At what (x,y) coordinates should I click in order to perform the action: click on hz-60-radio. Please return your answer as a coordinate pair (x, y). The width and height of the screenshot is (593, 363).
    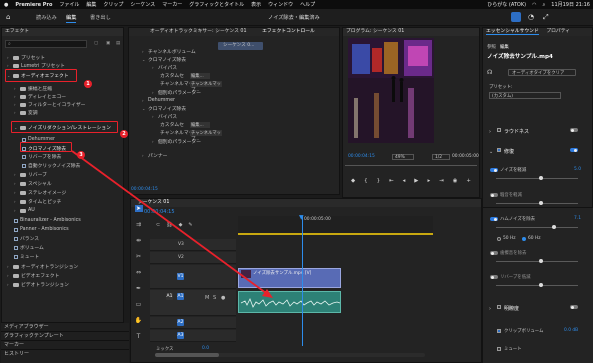
    Looking at the image, I should click on (524, 239).